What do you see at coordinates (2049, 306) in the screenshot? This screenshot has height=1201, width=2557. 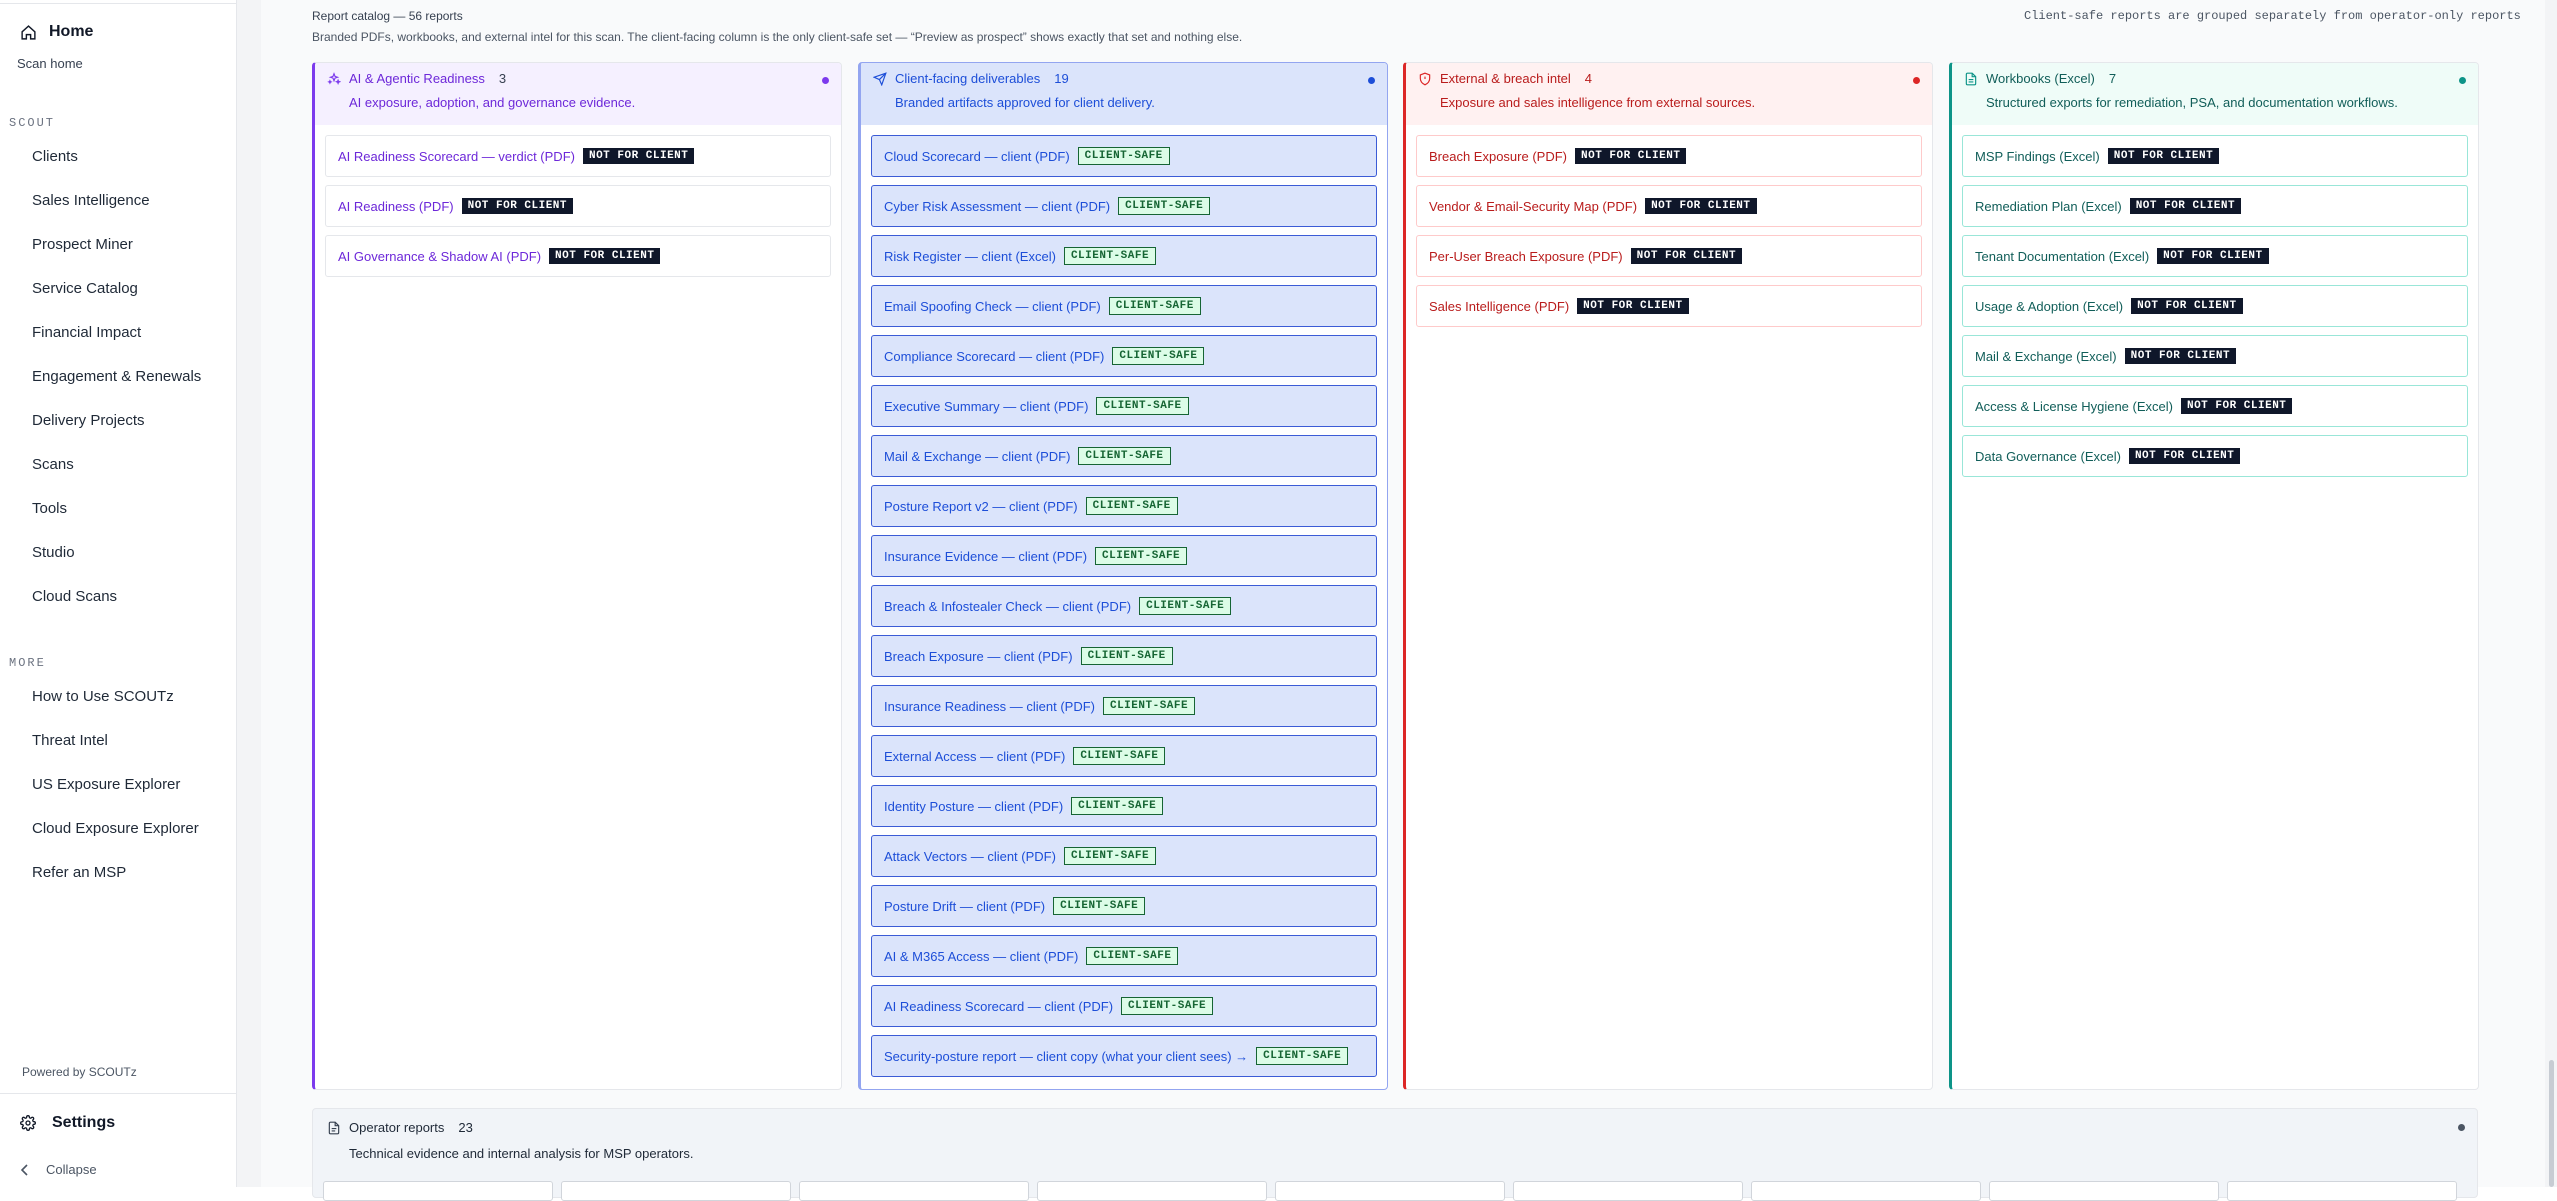 I see `report-item-label: Usage & Adoption (Excel)` at bounding box center [2049, 306].